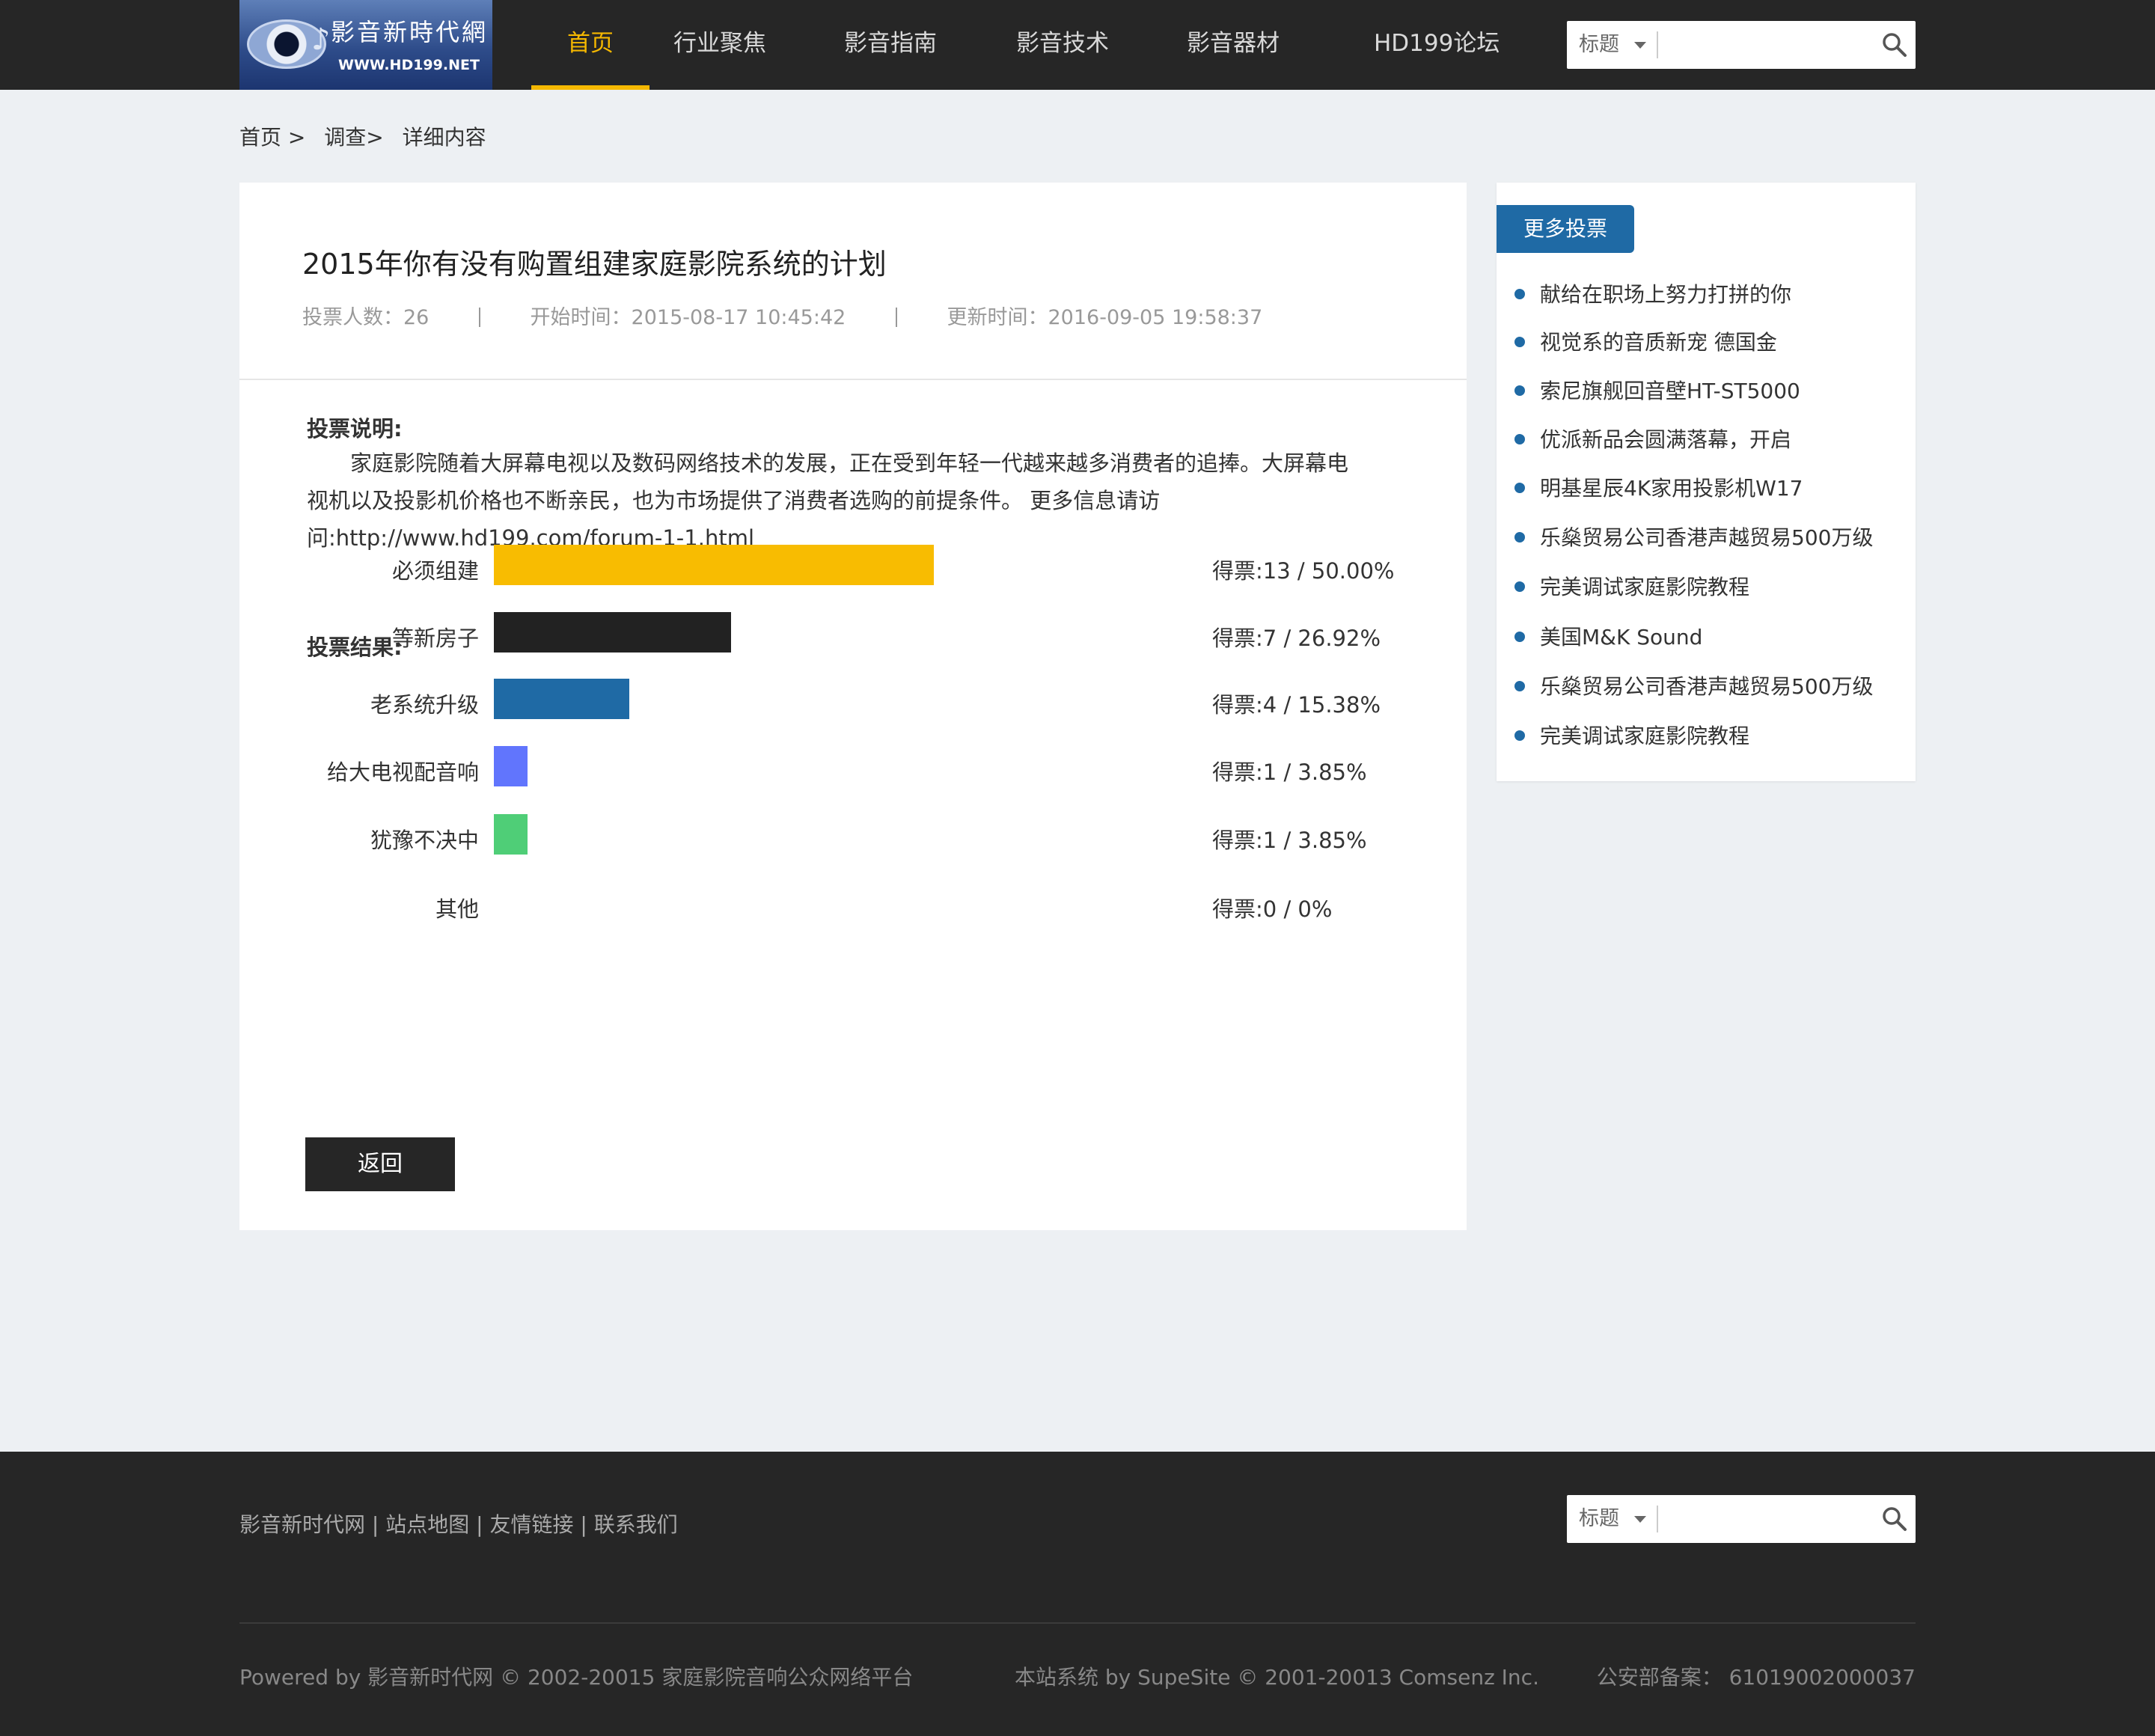 The image size is (2155, 1736). I want to click on poll-option-label: 给大电视配音响, so click(402, 773).